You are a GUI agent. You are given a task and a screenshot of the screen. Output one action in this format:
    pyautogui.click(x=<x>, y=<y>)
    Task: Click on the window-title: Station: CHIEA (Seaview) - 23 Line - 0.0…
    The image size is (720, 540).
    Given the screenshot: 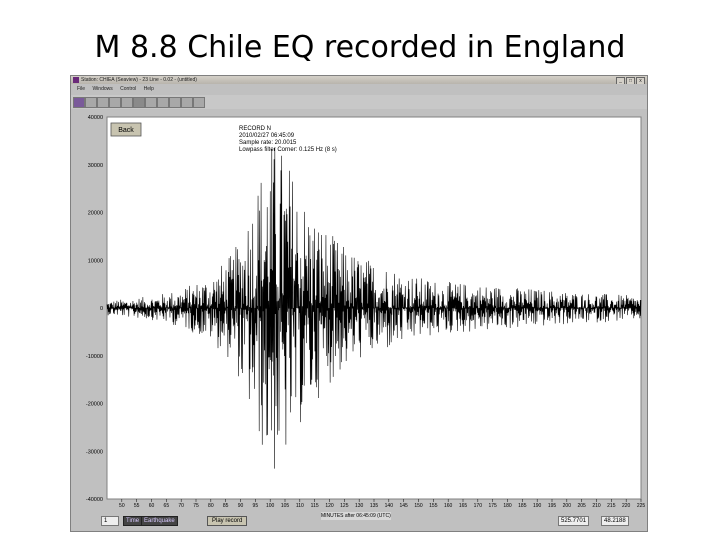 What is the action you would take?
    pyautogui.click(x=139, y=80)
    